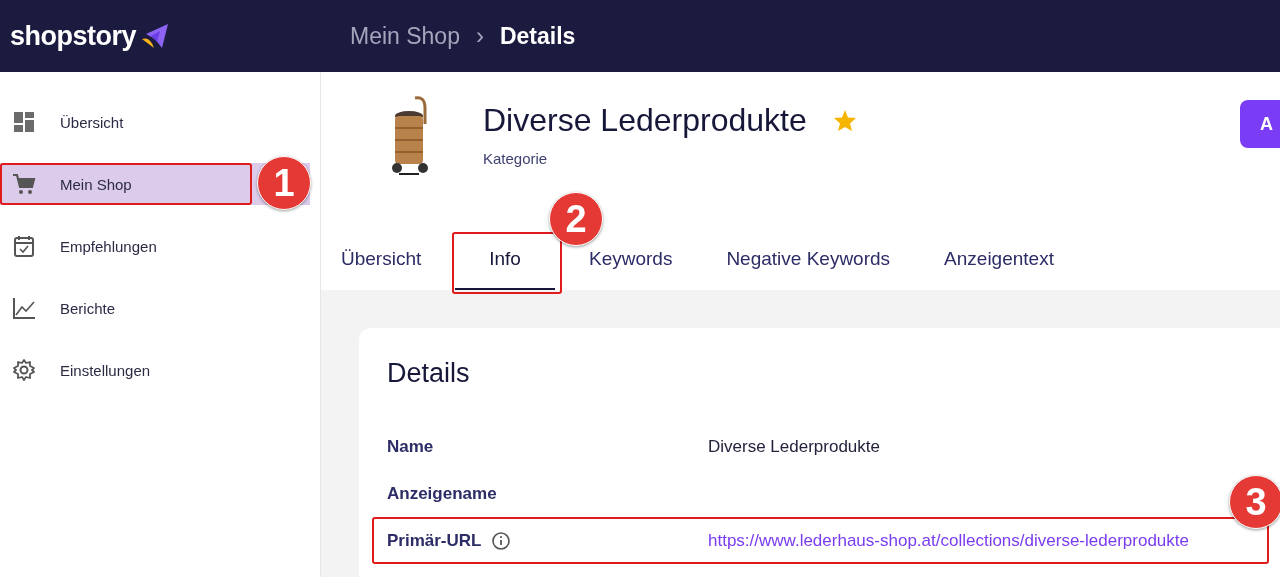 The image size is (1280, 577). What do you see at coordinates (442, 493) in the screenshot?
I see `field-label: Anzeigename` at bounding box center [442, 493].